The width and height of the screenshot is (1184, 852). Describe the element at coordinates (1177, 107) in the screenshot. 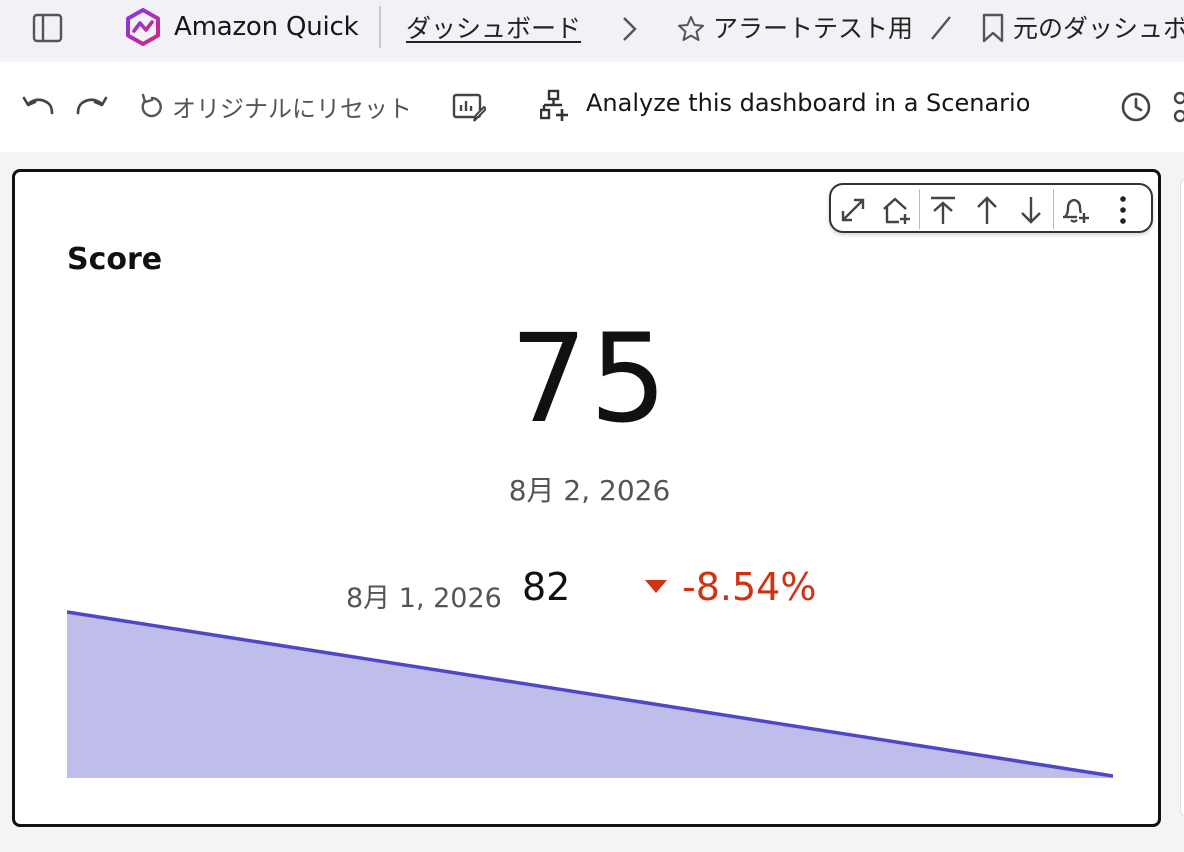

I see `share-icon` at that location.